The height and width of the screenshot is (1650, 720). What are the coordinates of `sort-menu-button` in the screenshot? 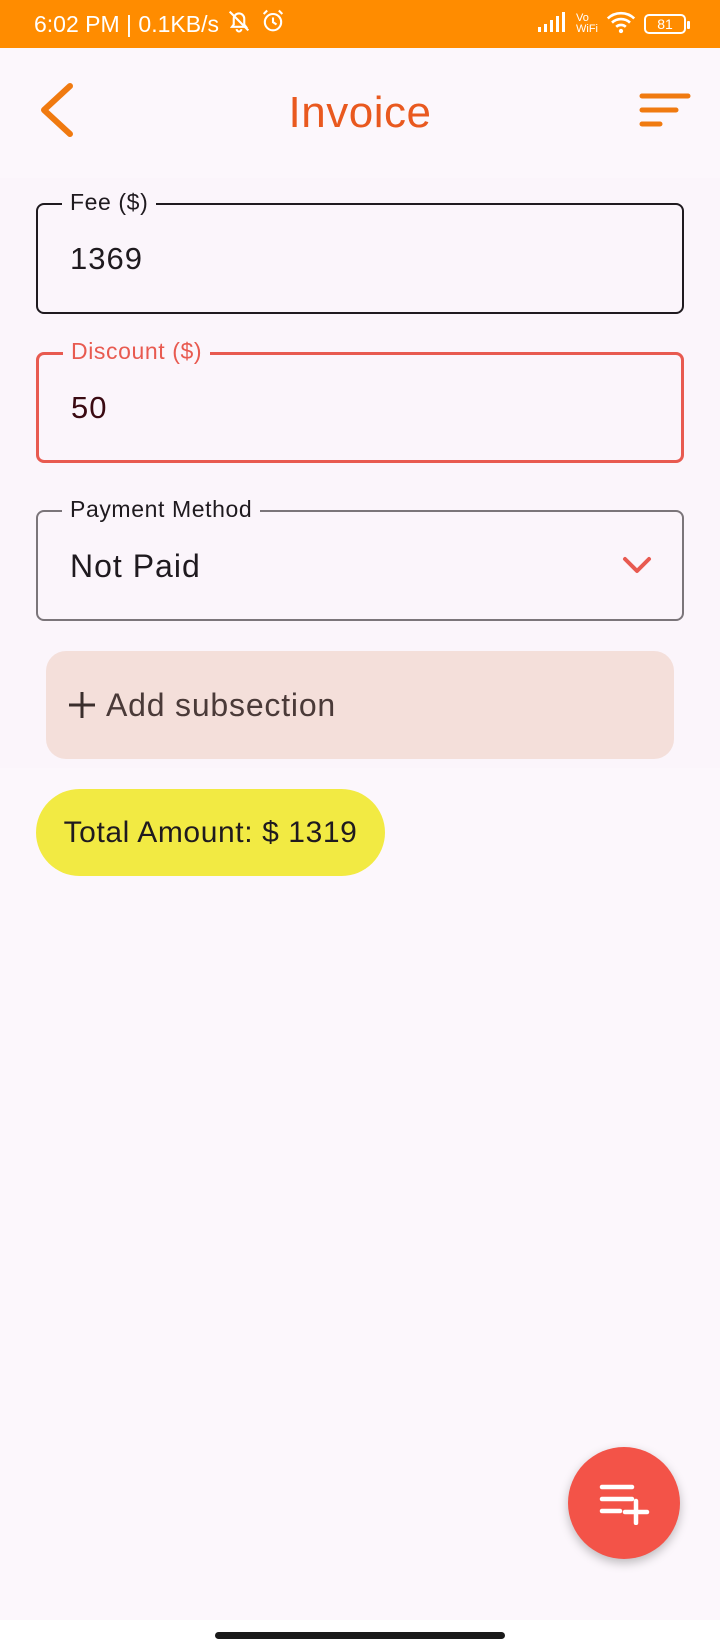 It's located at (662, 112).